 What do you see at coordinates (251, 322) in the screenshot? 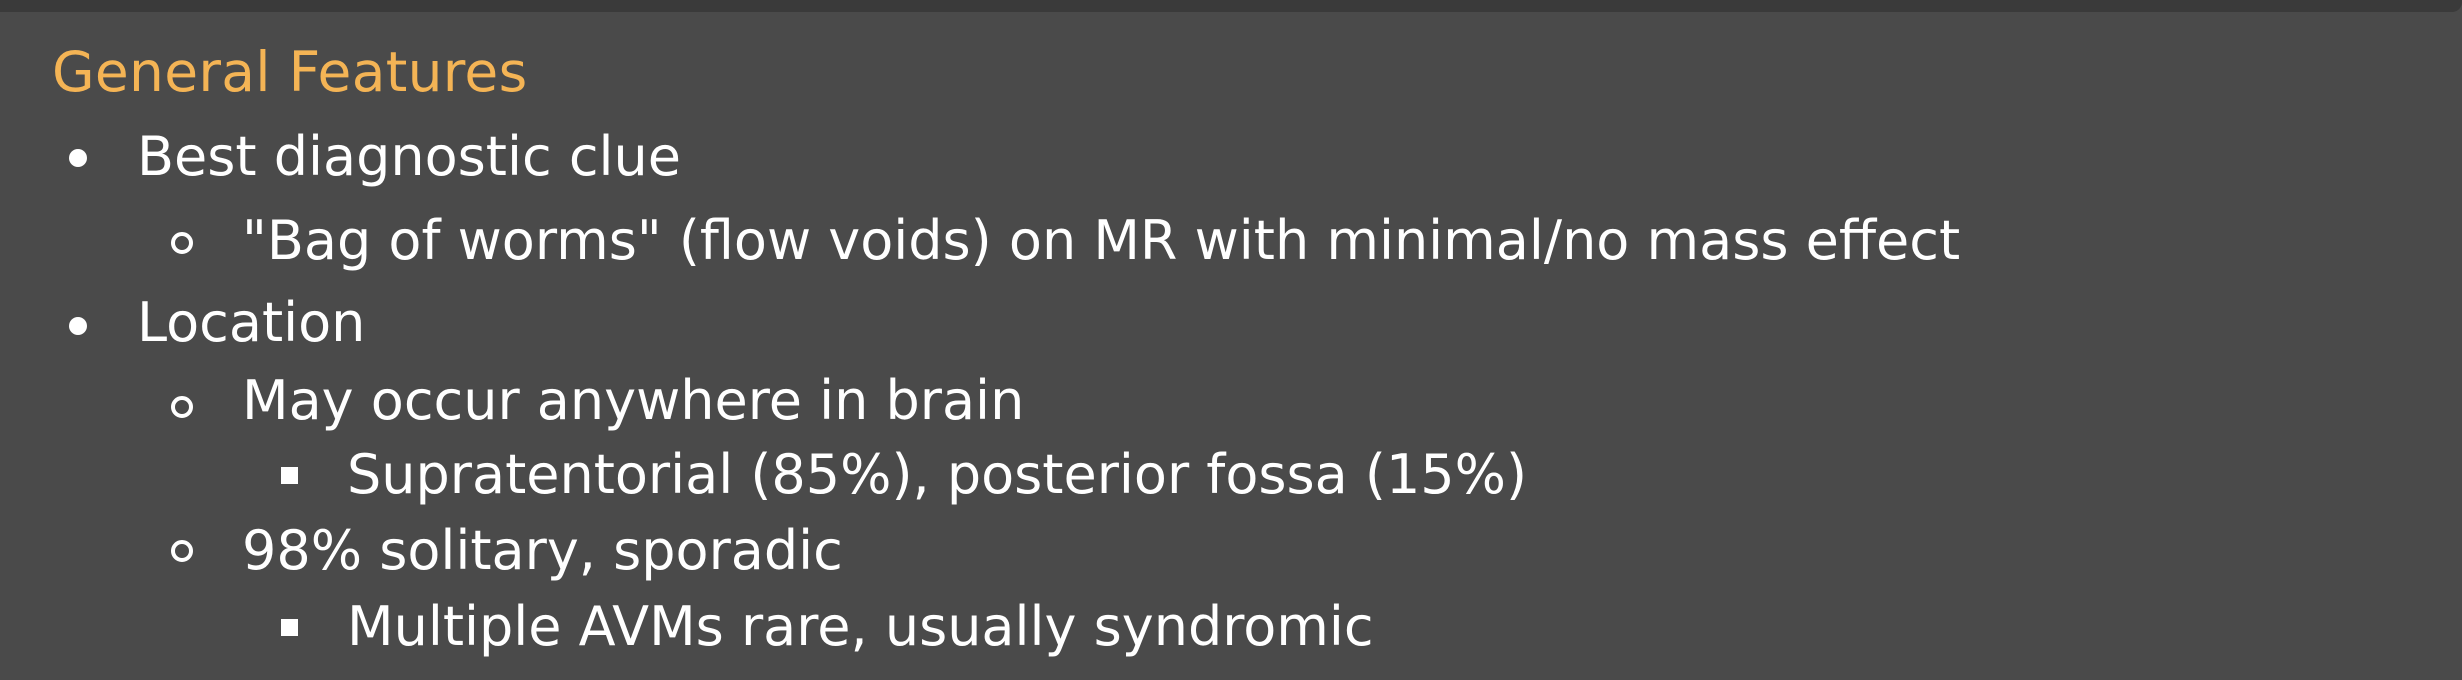
I see `list-item-text: Location` at bounding box center [251, 322].